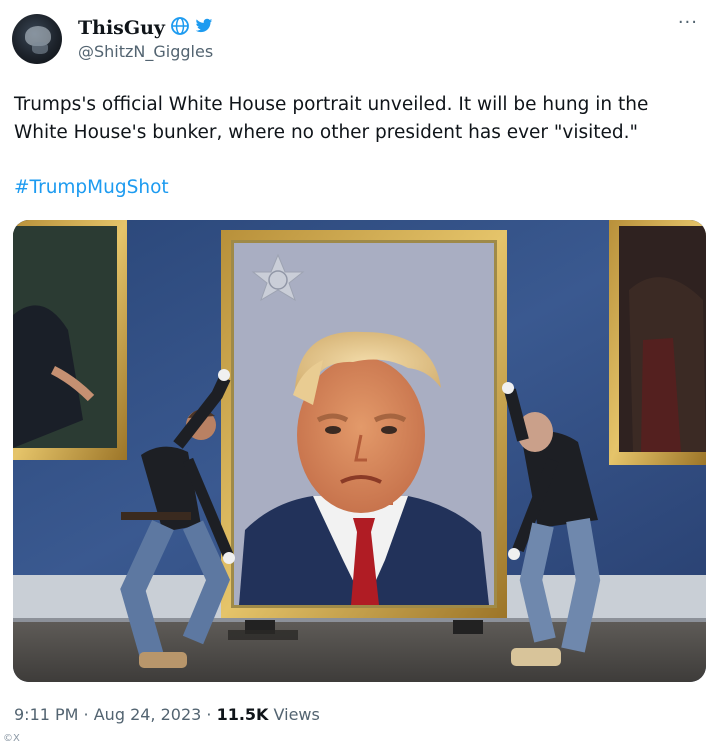 This screenshot has height=750, width=720. I want to click on views-label: Views, so click(294, 714).